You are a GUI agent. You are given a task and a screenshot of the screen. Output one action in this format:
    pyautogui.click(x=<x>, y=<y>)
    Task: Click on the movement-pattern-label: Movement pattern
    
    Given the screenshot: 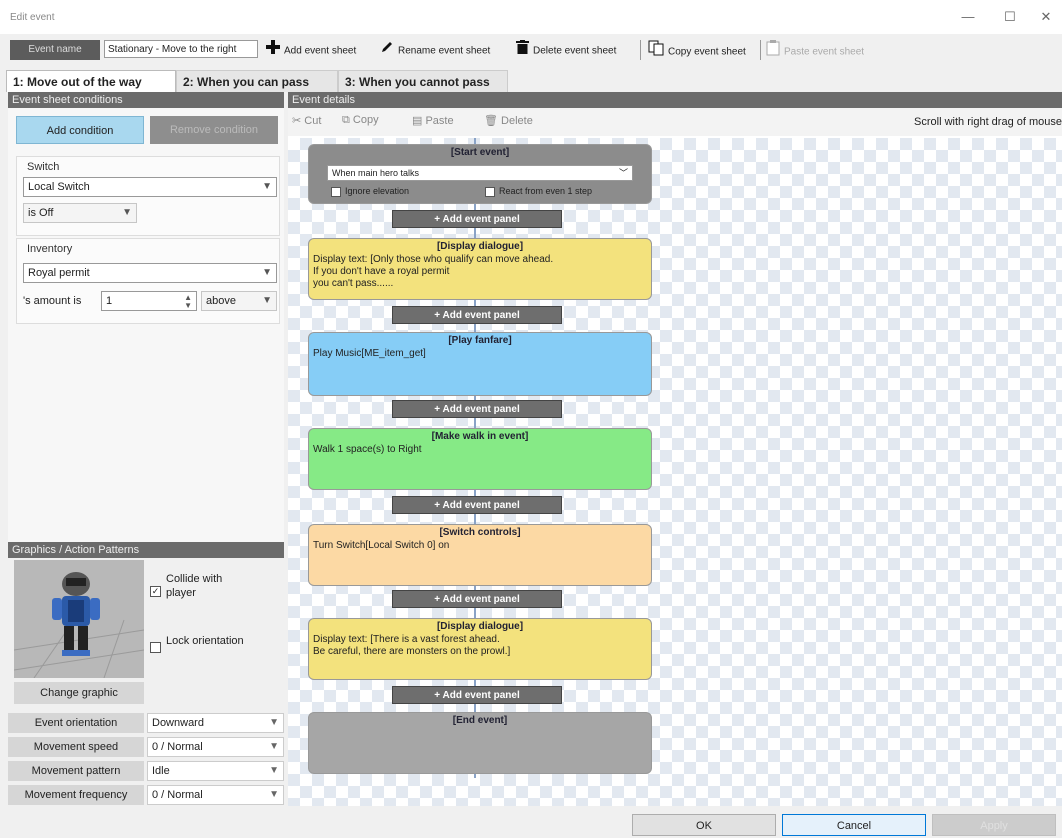 What is the action you would take?
    pyautogui.click(x=76, y=771)
    